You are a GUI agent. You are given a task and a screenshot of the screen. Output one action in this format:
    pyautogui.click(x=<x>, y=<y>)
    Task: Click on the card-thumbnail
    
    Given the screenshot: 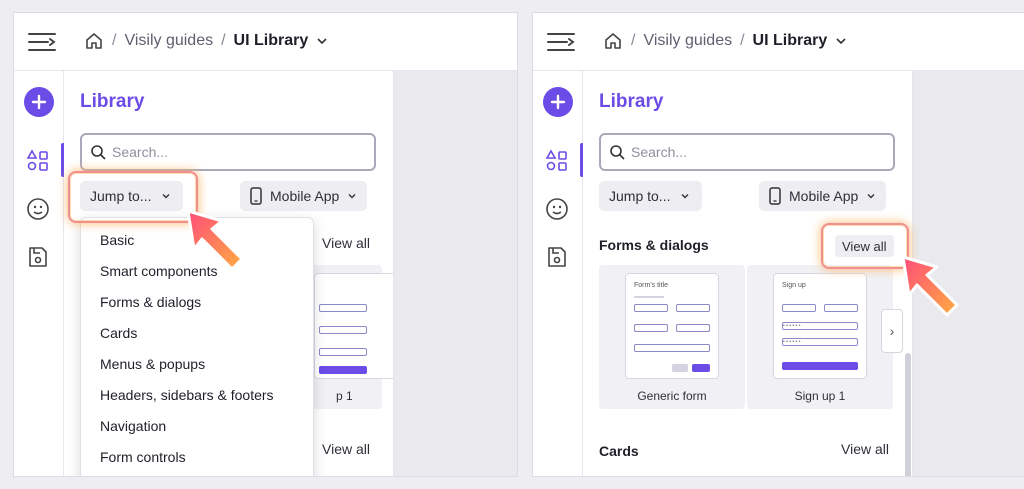 What is the action you would take?
    pyautogui.click(x=353, y=326)
    